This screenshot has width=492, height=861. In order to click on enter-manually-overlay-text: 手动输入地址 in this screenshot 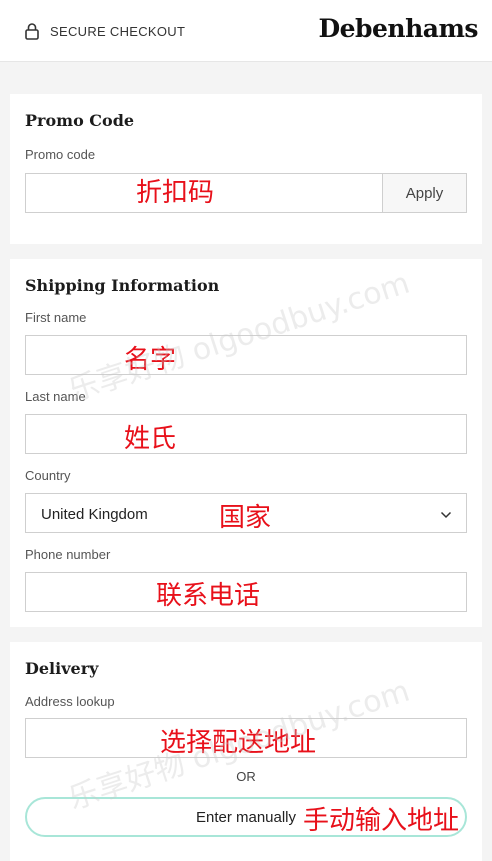, I will do `click(381, 821)`.